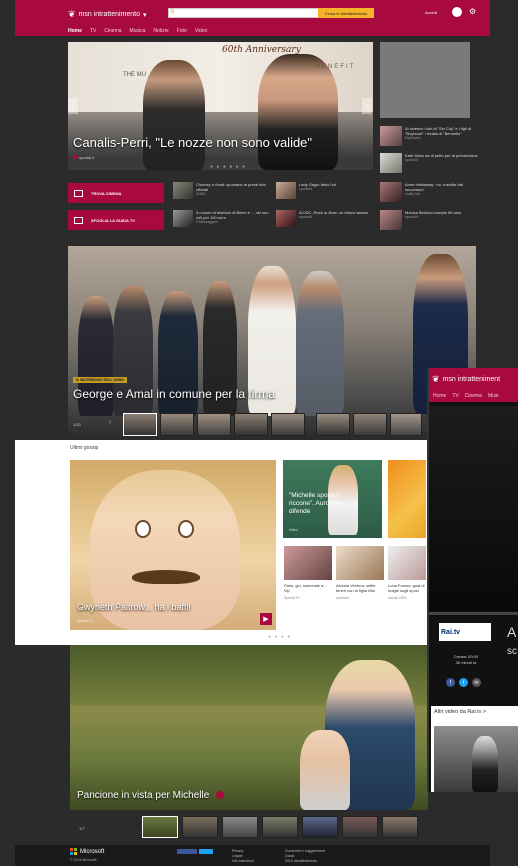 The image size is (518, 866). I want to click on nav-musica: Musica, so click(138, 31).